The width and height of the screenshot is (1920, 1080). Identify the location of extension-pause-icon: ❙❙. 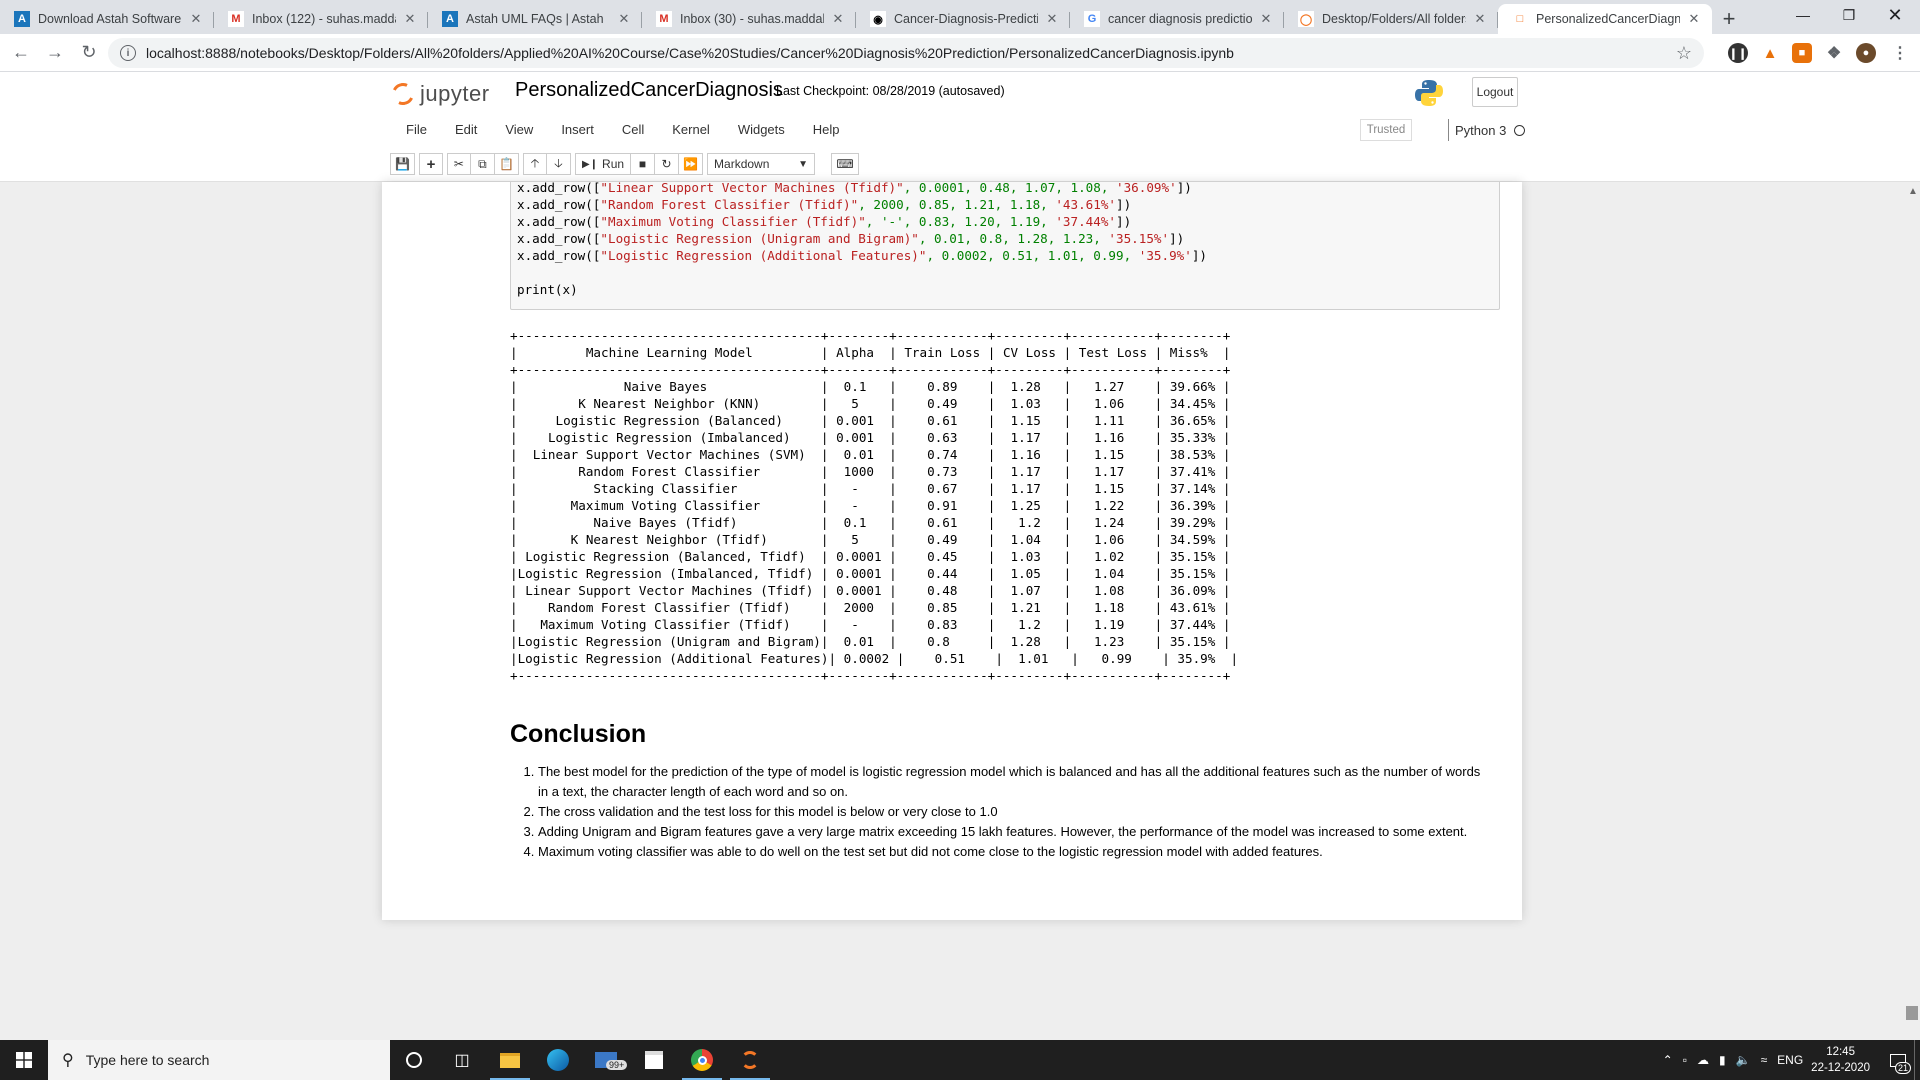
(1738, 53).